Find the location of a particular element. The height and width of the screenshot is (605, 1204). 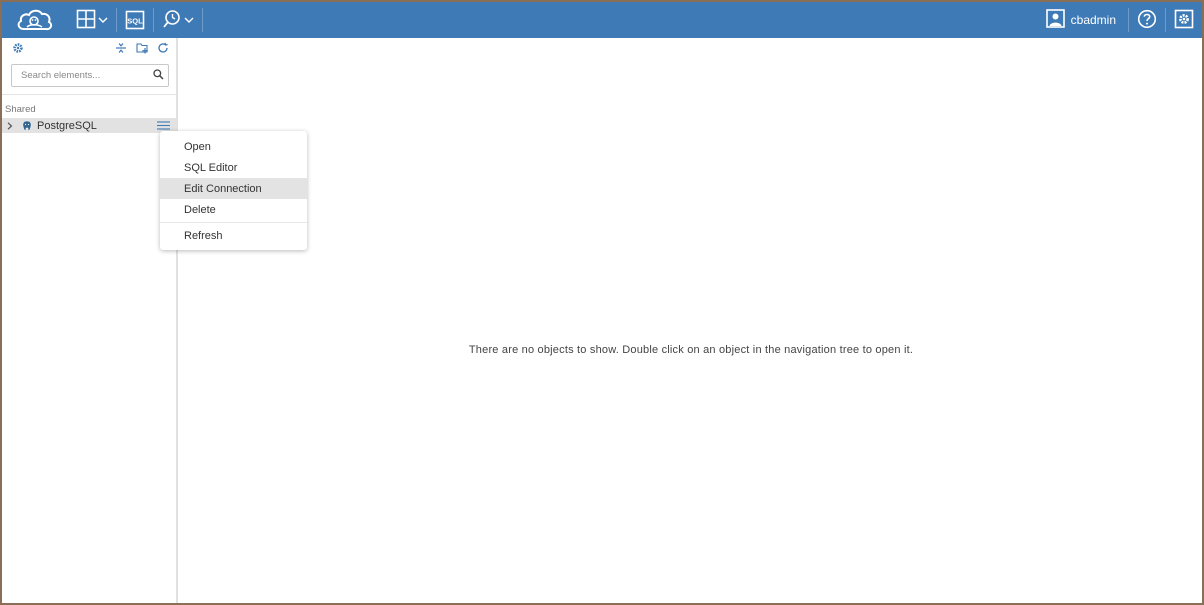

toolbar-divider is located at coordinates (202, 20).